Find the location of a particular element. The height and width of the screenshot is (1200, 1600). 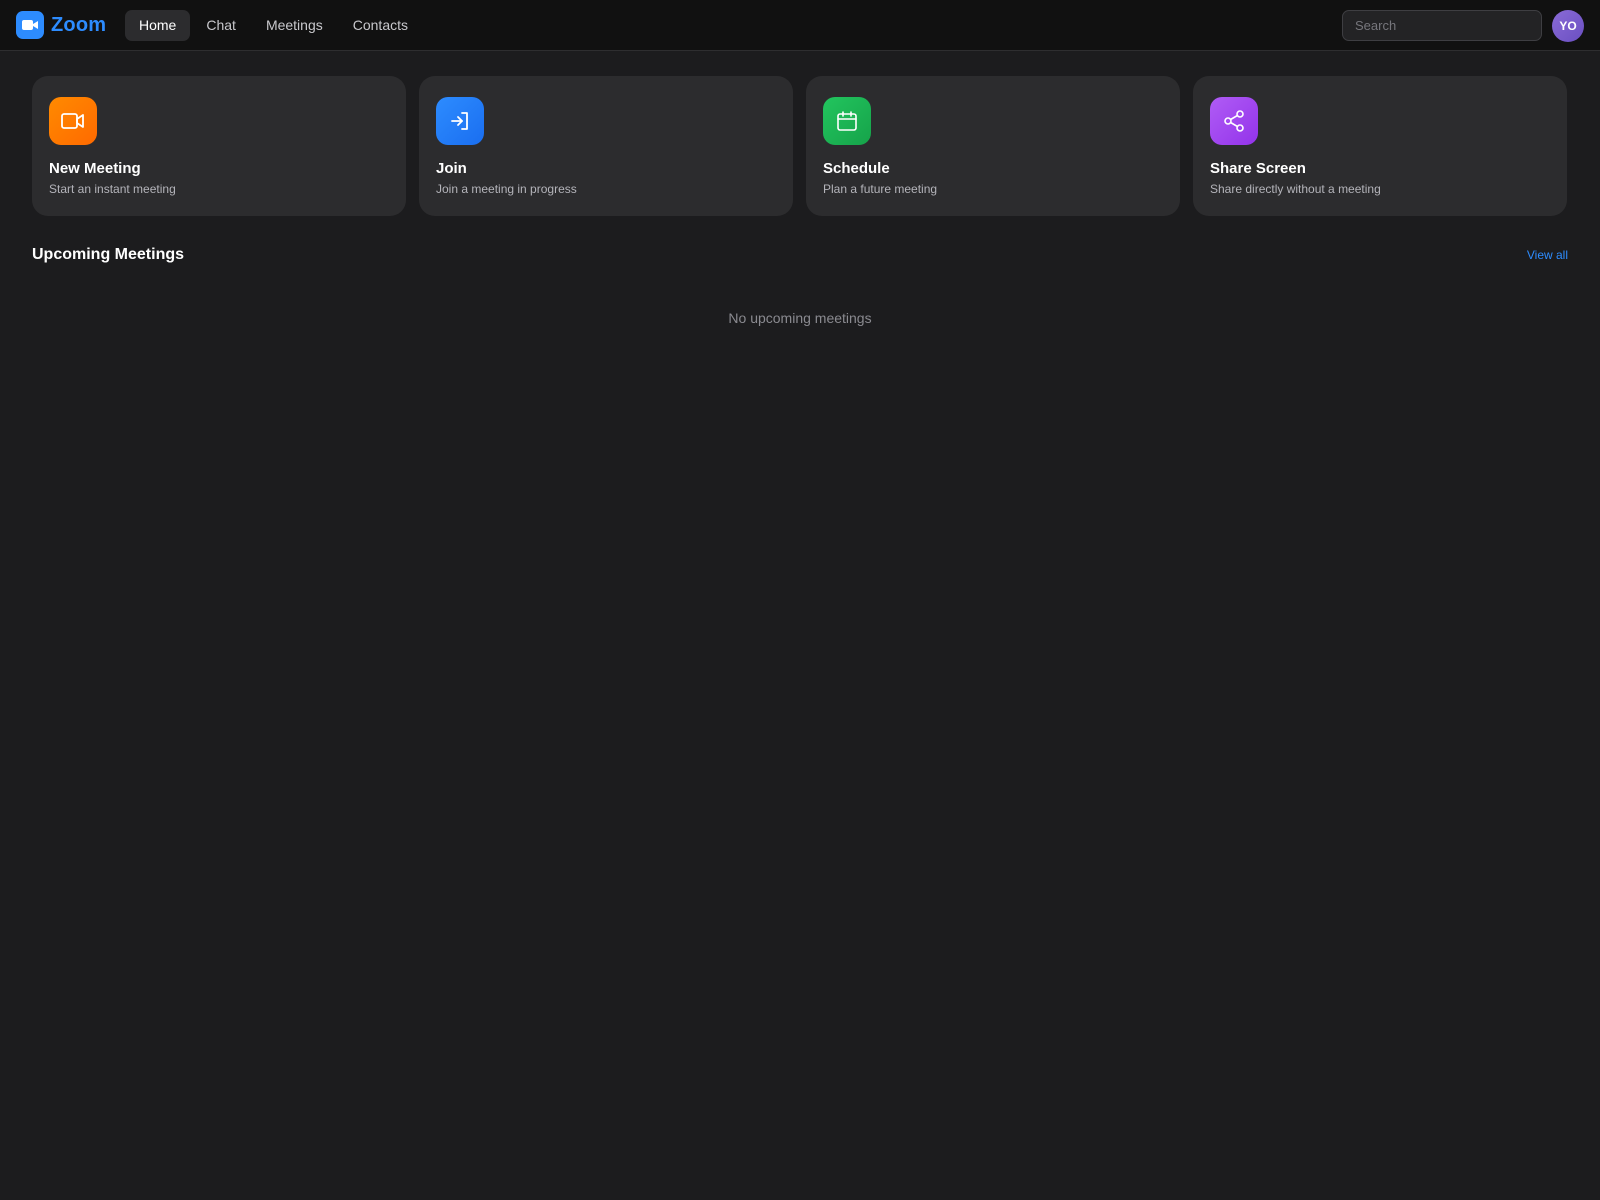

brand: Zoom is located at coordinates (61, 25).